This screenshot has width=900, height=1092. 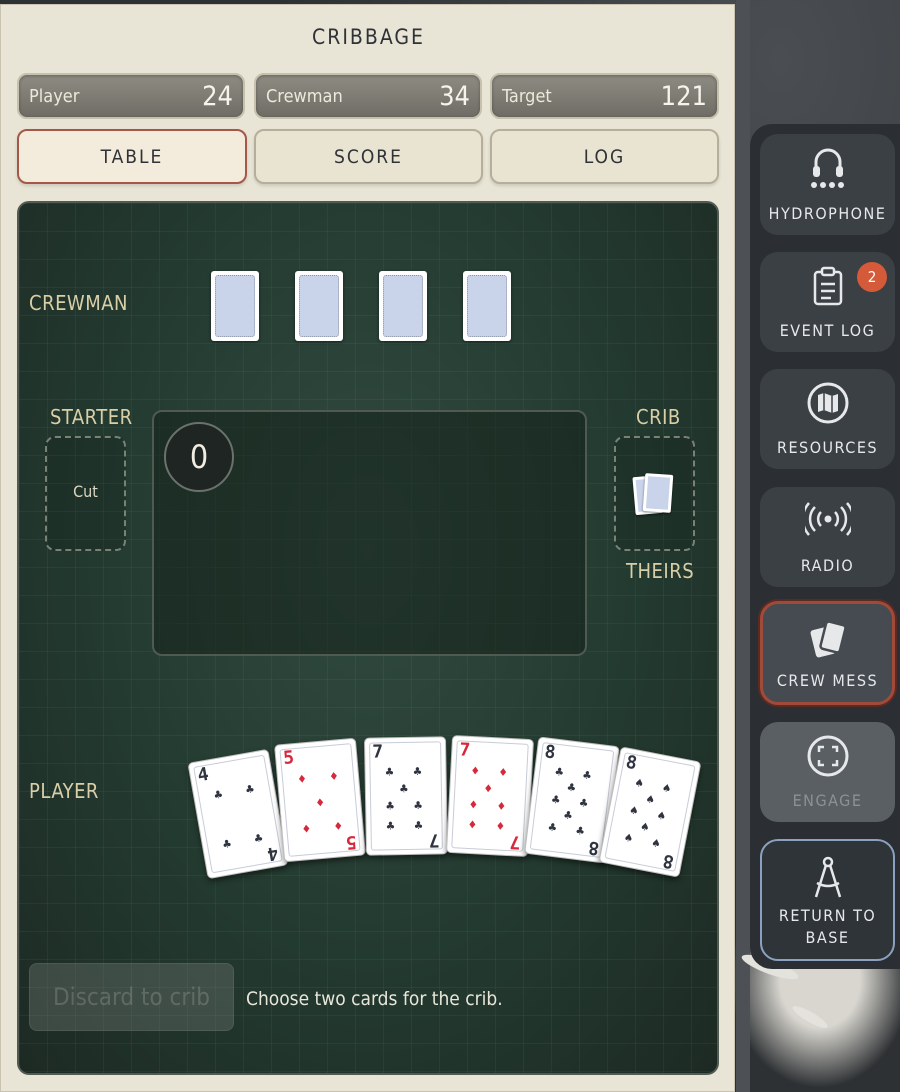 What do you see at coordinates (199, 457) in the screenshot?
I see `running-count: 0` at bounding box center [199, 457].